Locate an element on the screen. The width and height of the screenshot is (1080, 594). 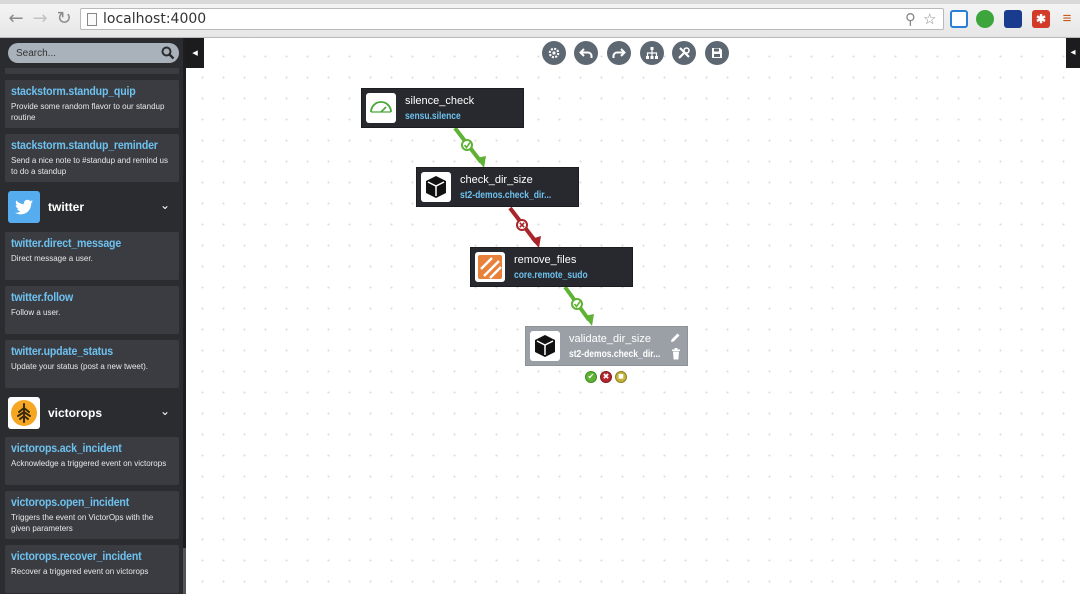
node-title: silence_check is located at coordinates (440, 101).